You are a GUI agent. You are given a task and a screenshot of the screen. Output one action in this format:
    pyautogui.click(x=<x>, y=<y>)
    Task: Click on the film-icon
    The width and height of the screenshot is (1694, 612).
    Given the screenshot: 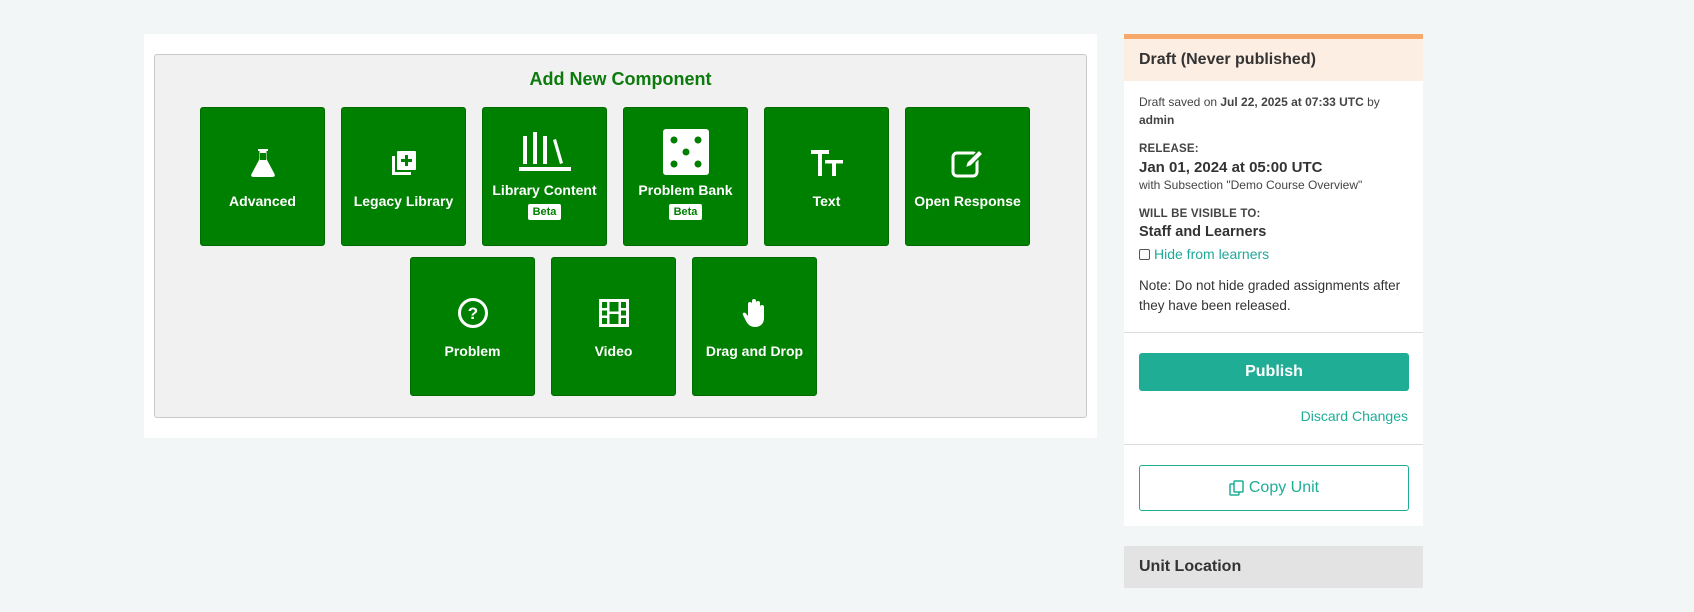 What is the action you would take?
    pyautogui.click(x=613, y=313)
    